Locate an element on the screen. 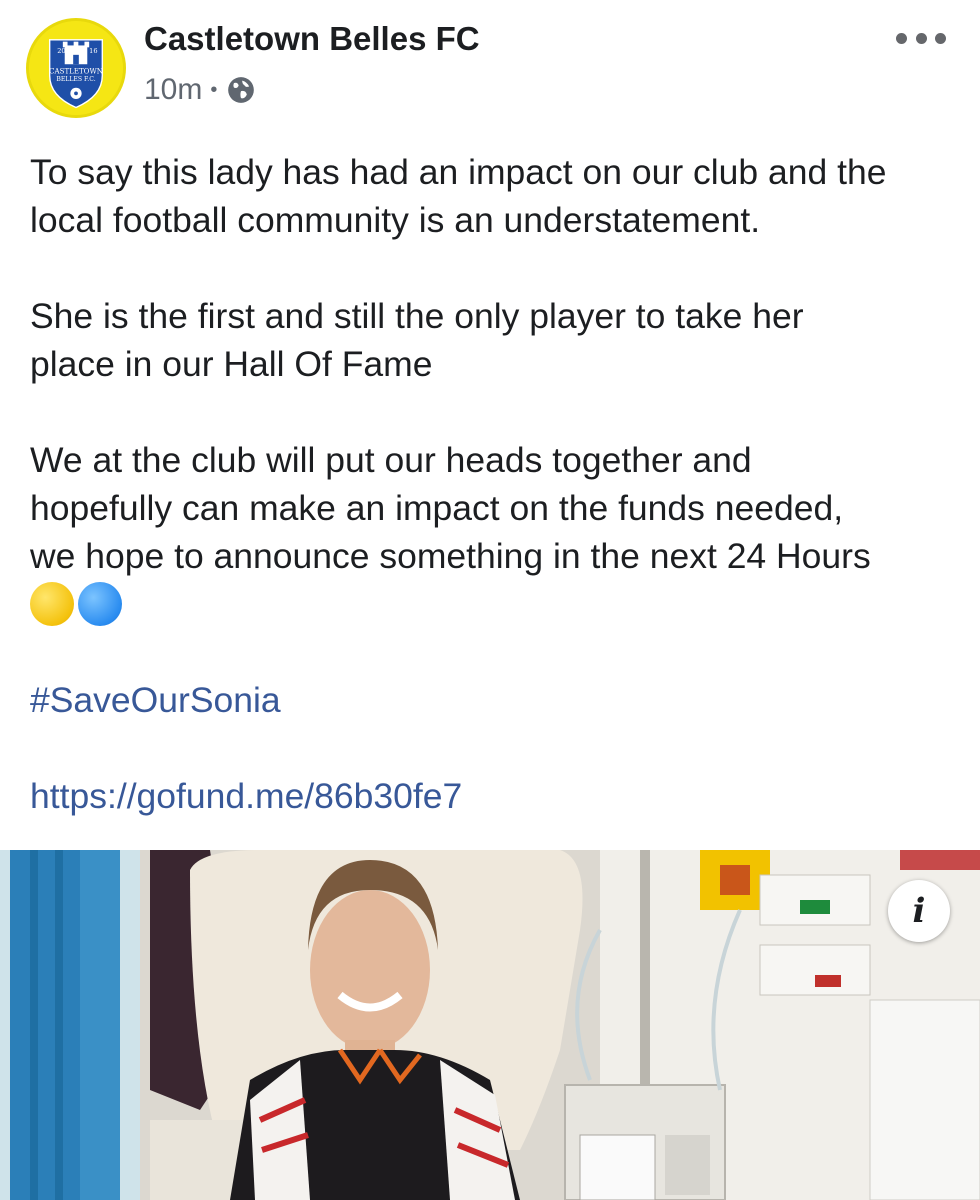  page-name: Castletown Belles FC is located at coordinates (312, 39).